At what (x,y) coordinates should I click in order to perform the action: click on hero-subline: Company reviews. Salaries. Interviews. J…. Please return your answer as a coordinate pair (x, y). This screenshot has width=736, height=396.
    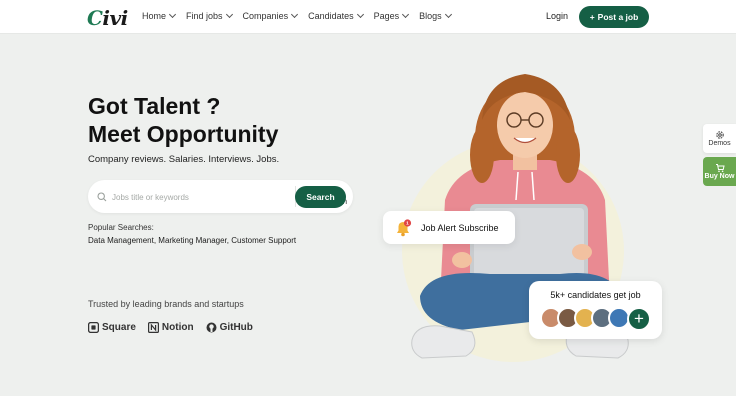
    Looking at the image, I should click on (184, 159).